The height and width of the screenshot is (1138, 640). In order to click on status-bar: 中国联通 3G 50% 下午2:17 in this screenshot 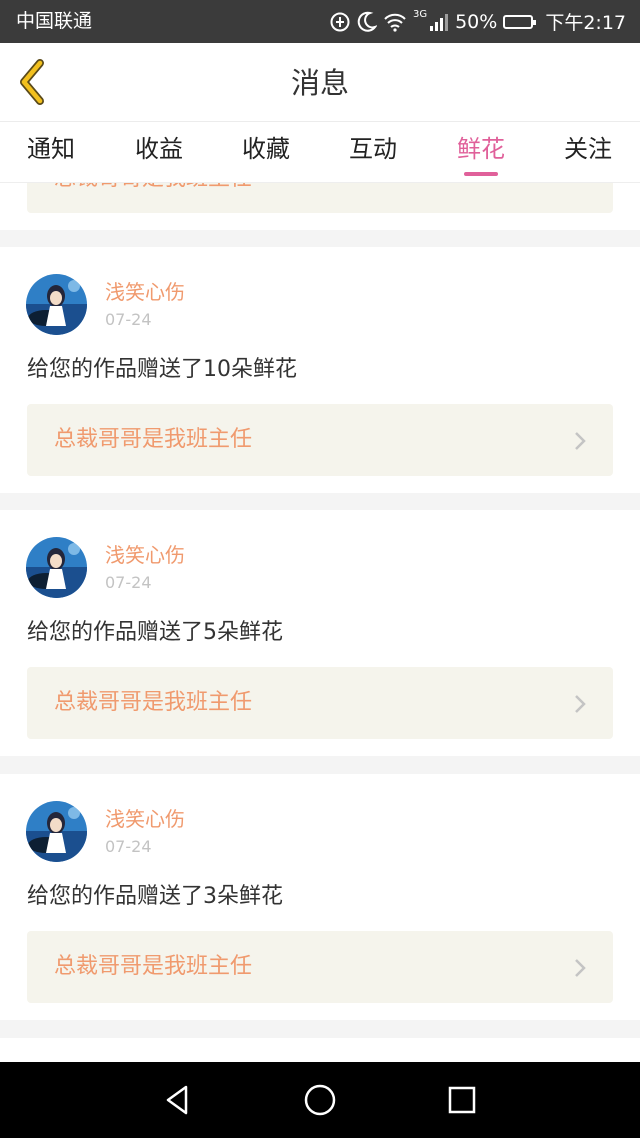, I will do `click(320, 21)`.